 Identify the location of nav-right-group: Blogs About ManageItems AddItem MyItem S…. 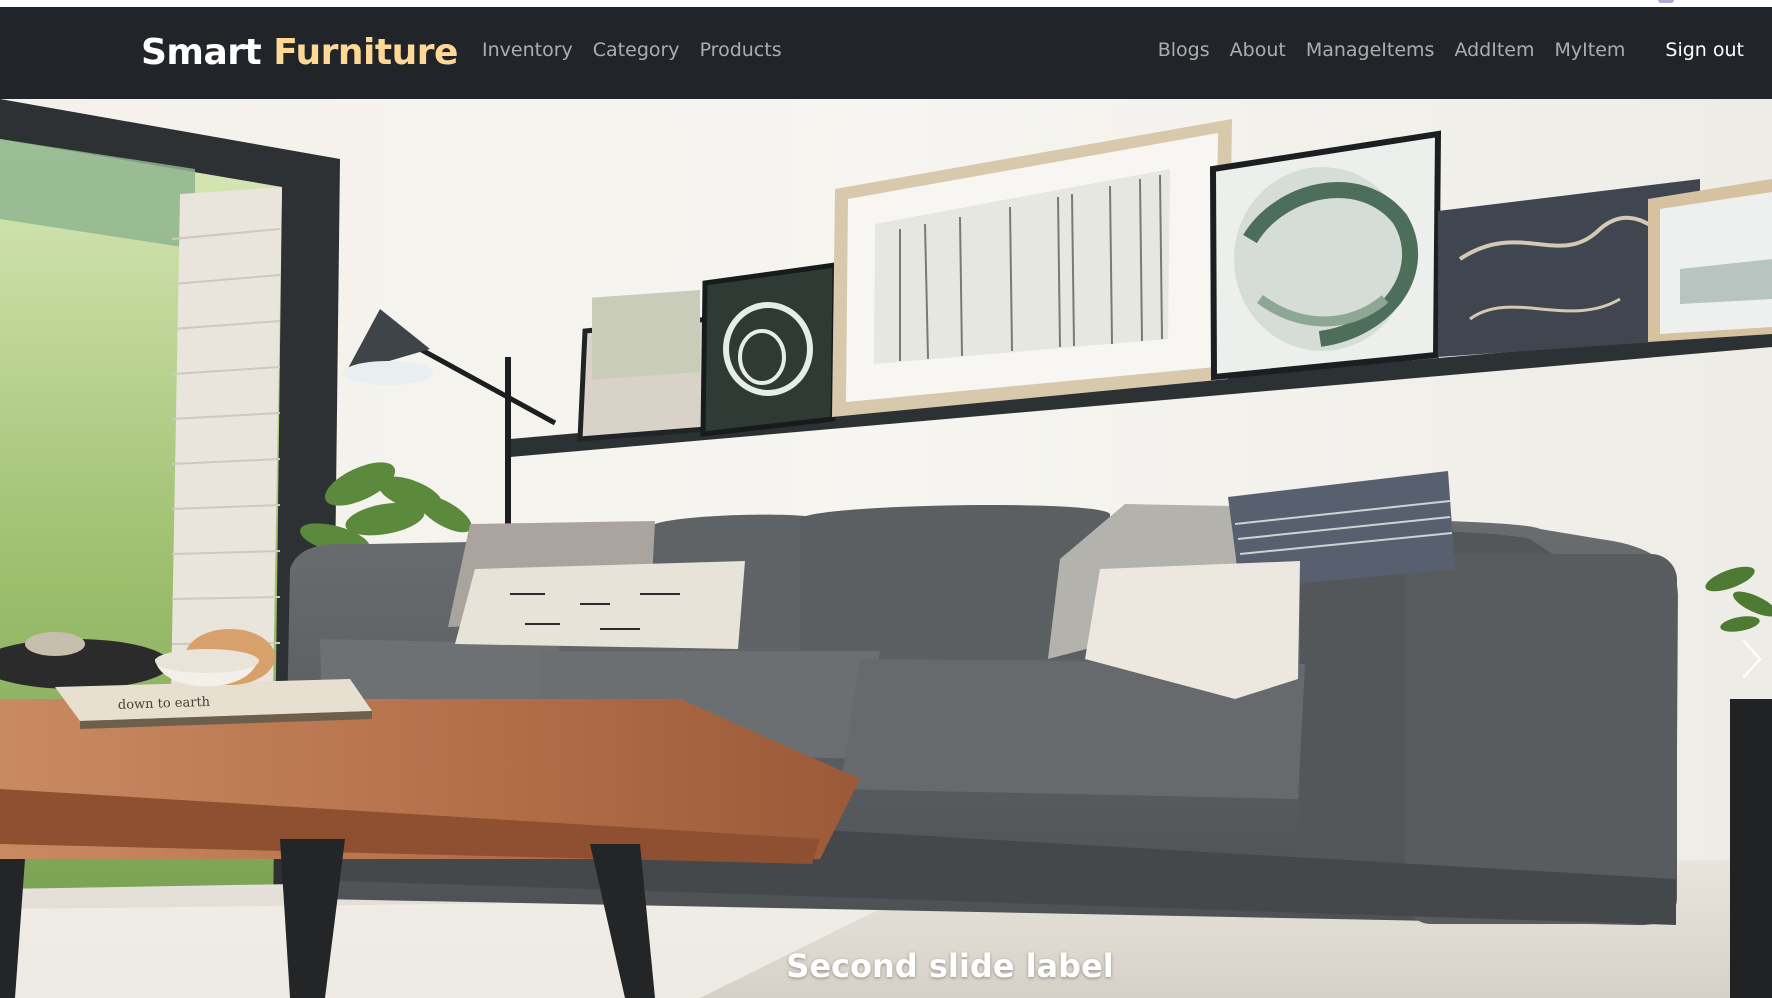
(1451, 50).